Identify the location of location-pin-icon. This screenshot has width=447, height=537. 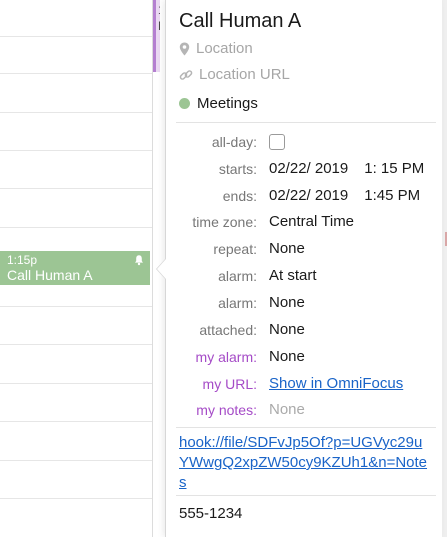
(184, 48).